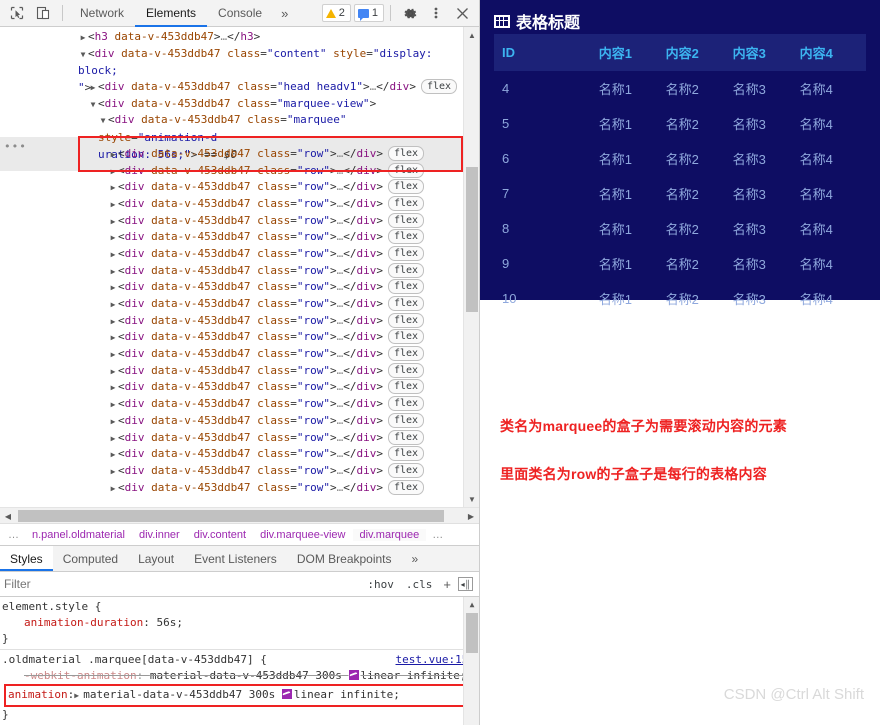  Describe the element at coordinates (179, 694) in the screenshot. I see `property-value-animation: material-data-v-453ddb47 300s` at that location.